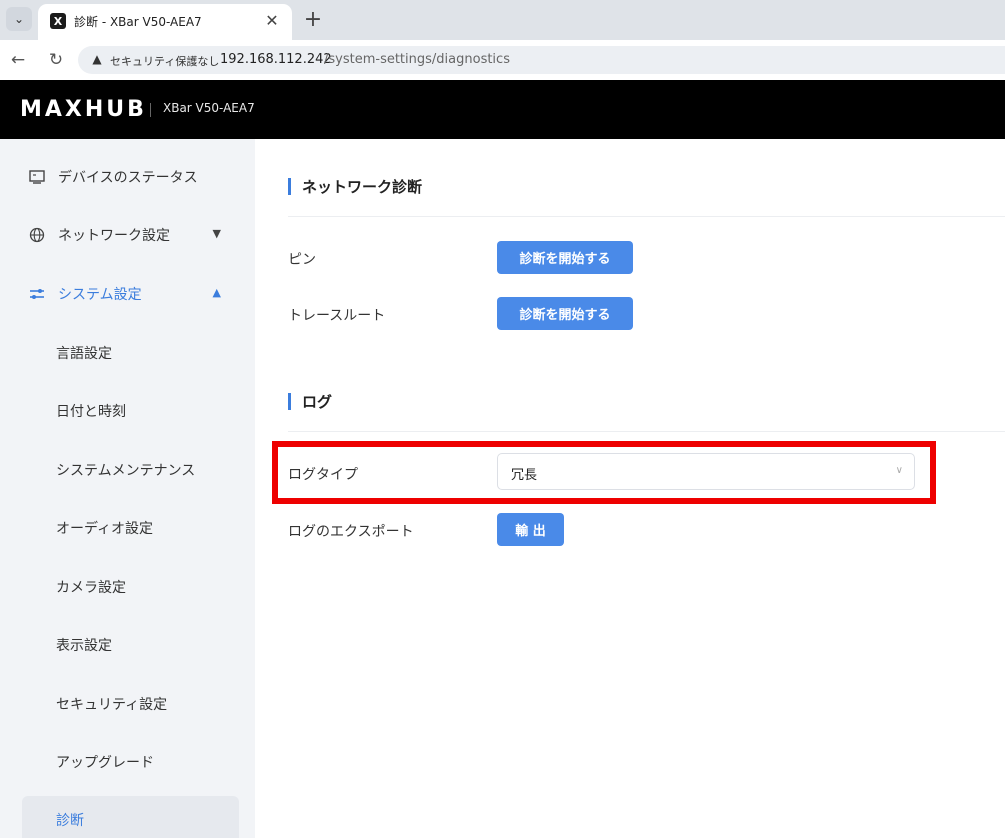  What do you see at coordinates (502, 109) in the screenshot?
I see `app-header: MAXHUB XBar V50-AEA7` at bounding box center [502, 109].